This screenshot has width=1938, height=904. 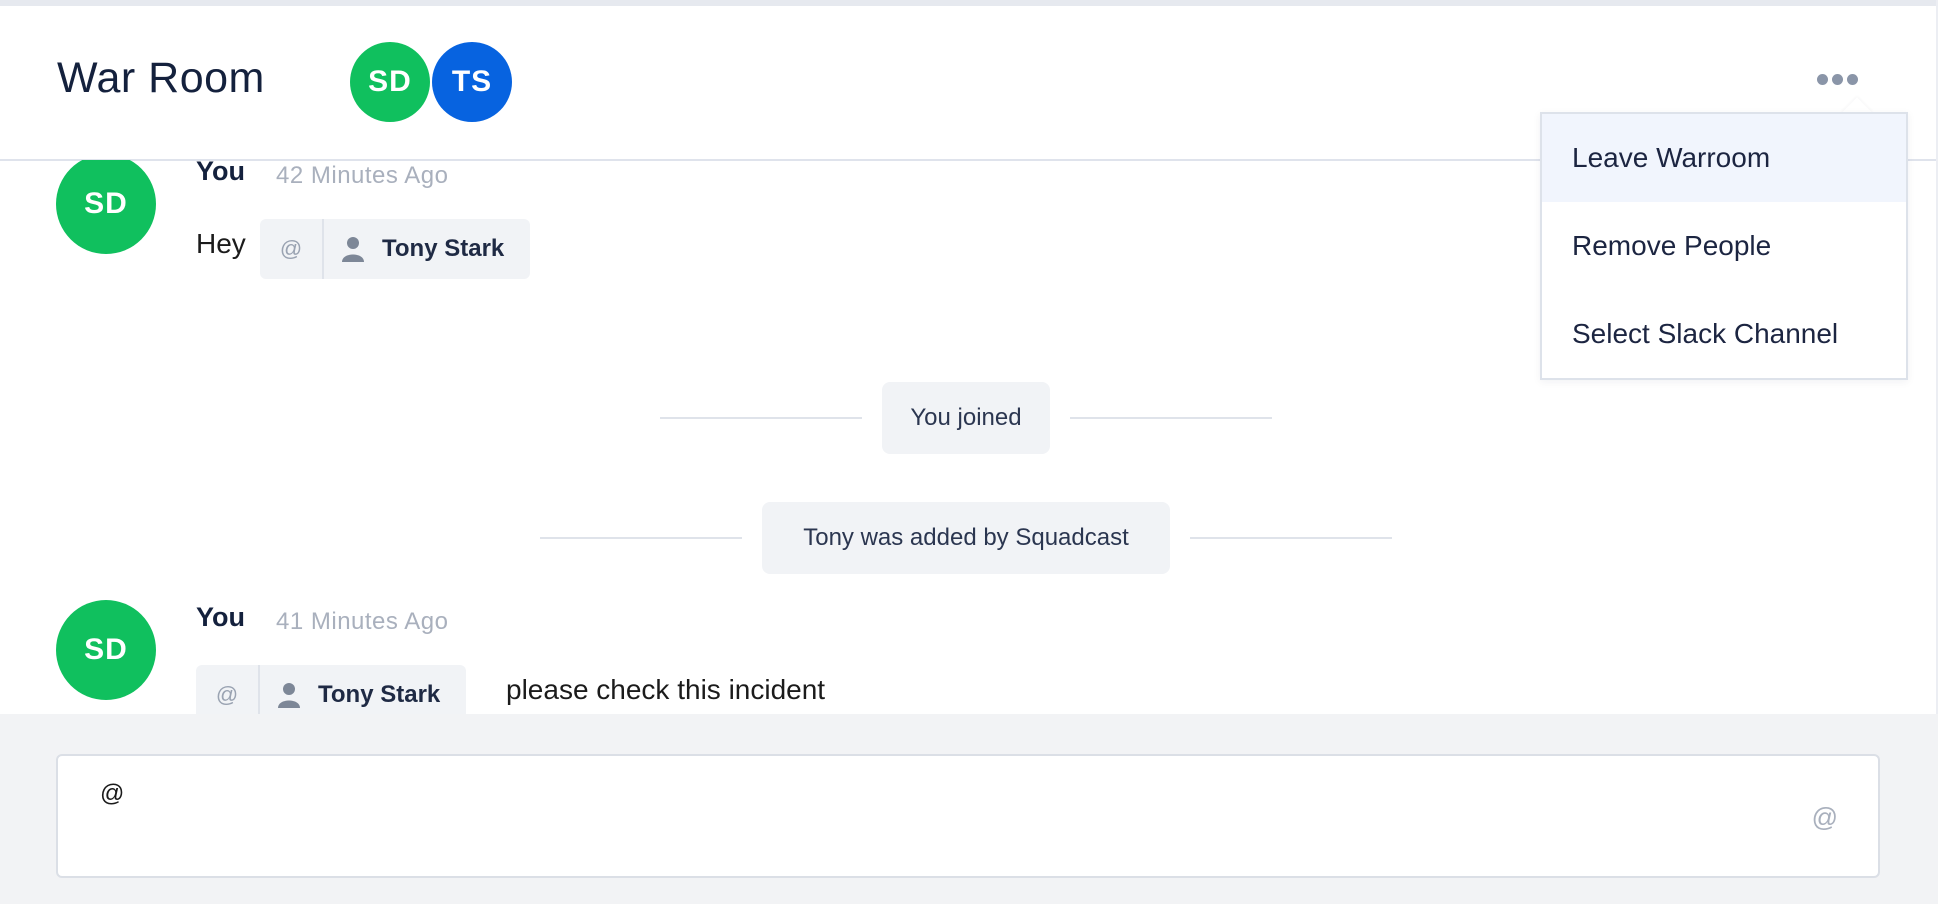 I want to click on menu-item-remove-people: Remove People, so click(x=1724, y=246).